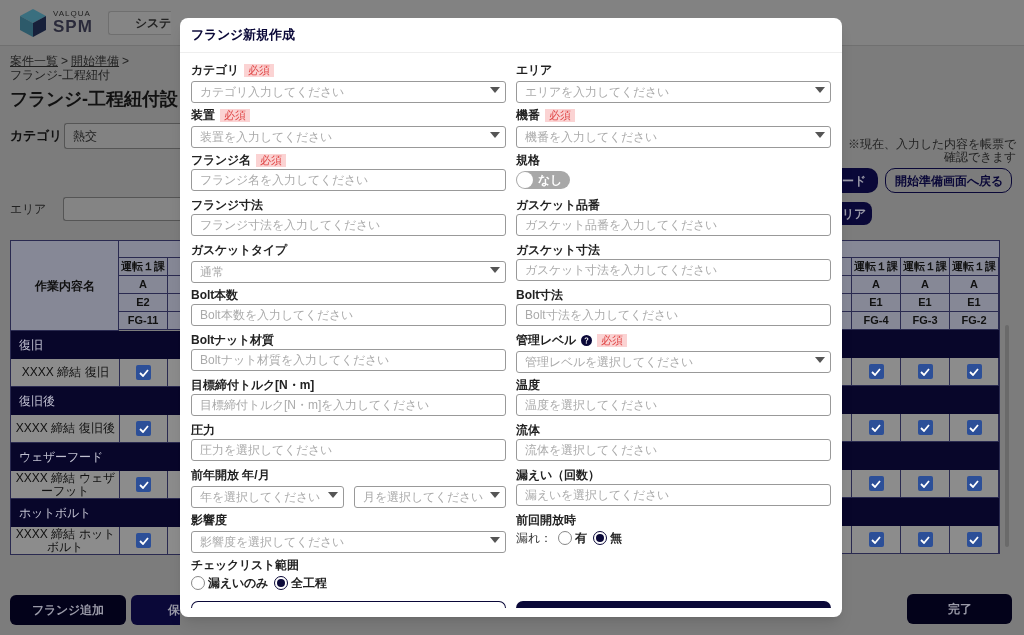  I want to click on page-button: 開始準備画面へ戻る, so click(948, 180).